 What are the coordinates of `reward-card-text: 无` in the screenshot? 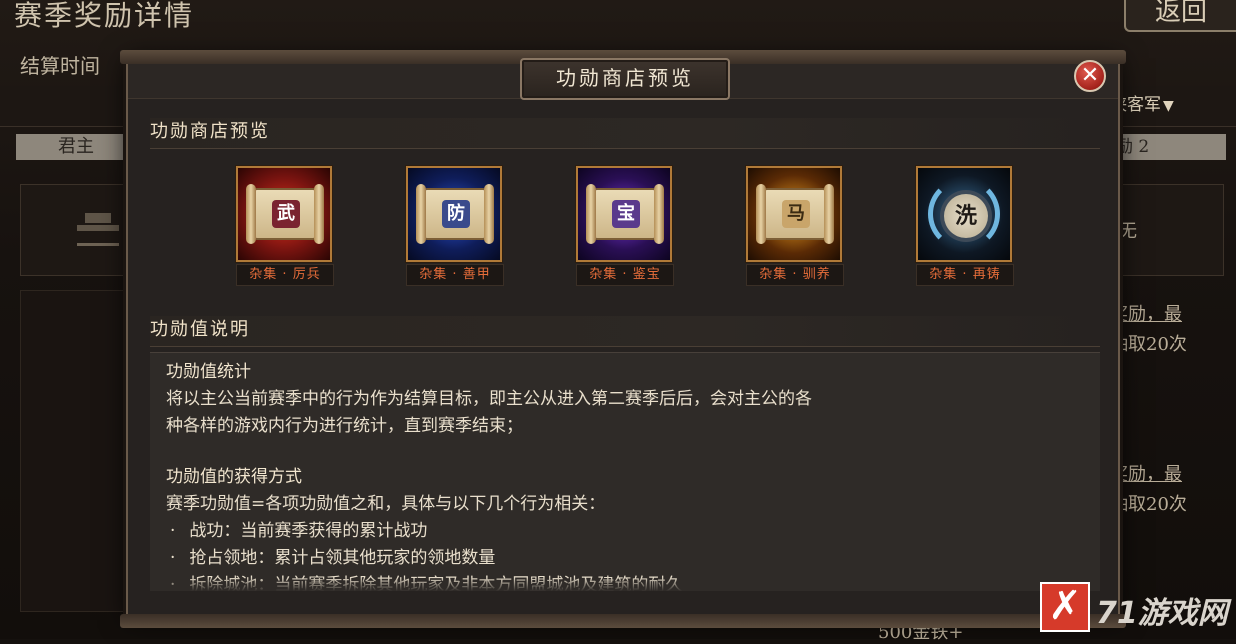 It's located at (1128, 231).